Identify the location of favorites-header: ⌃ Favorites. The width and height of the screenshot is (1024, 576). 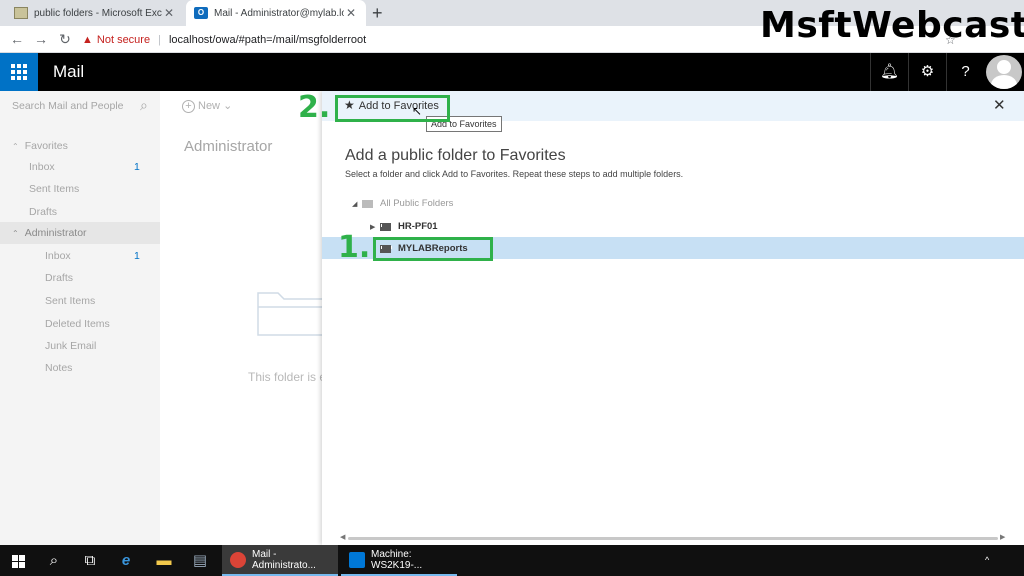
(40, 146).